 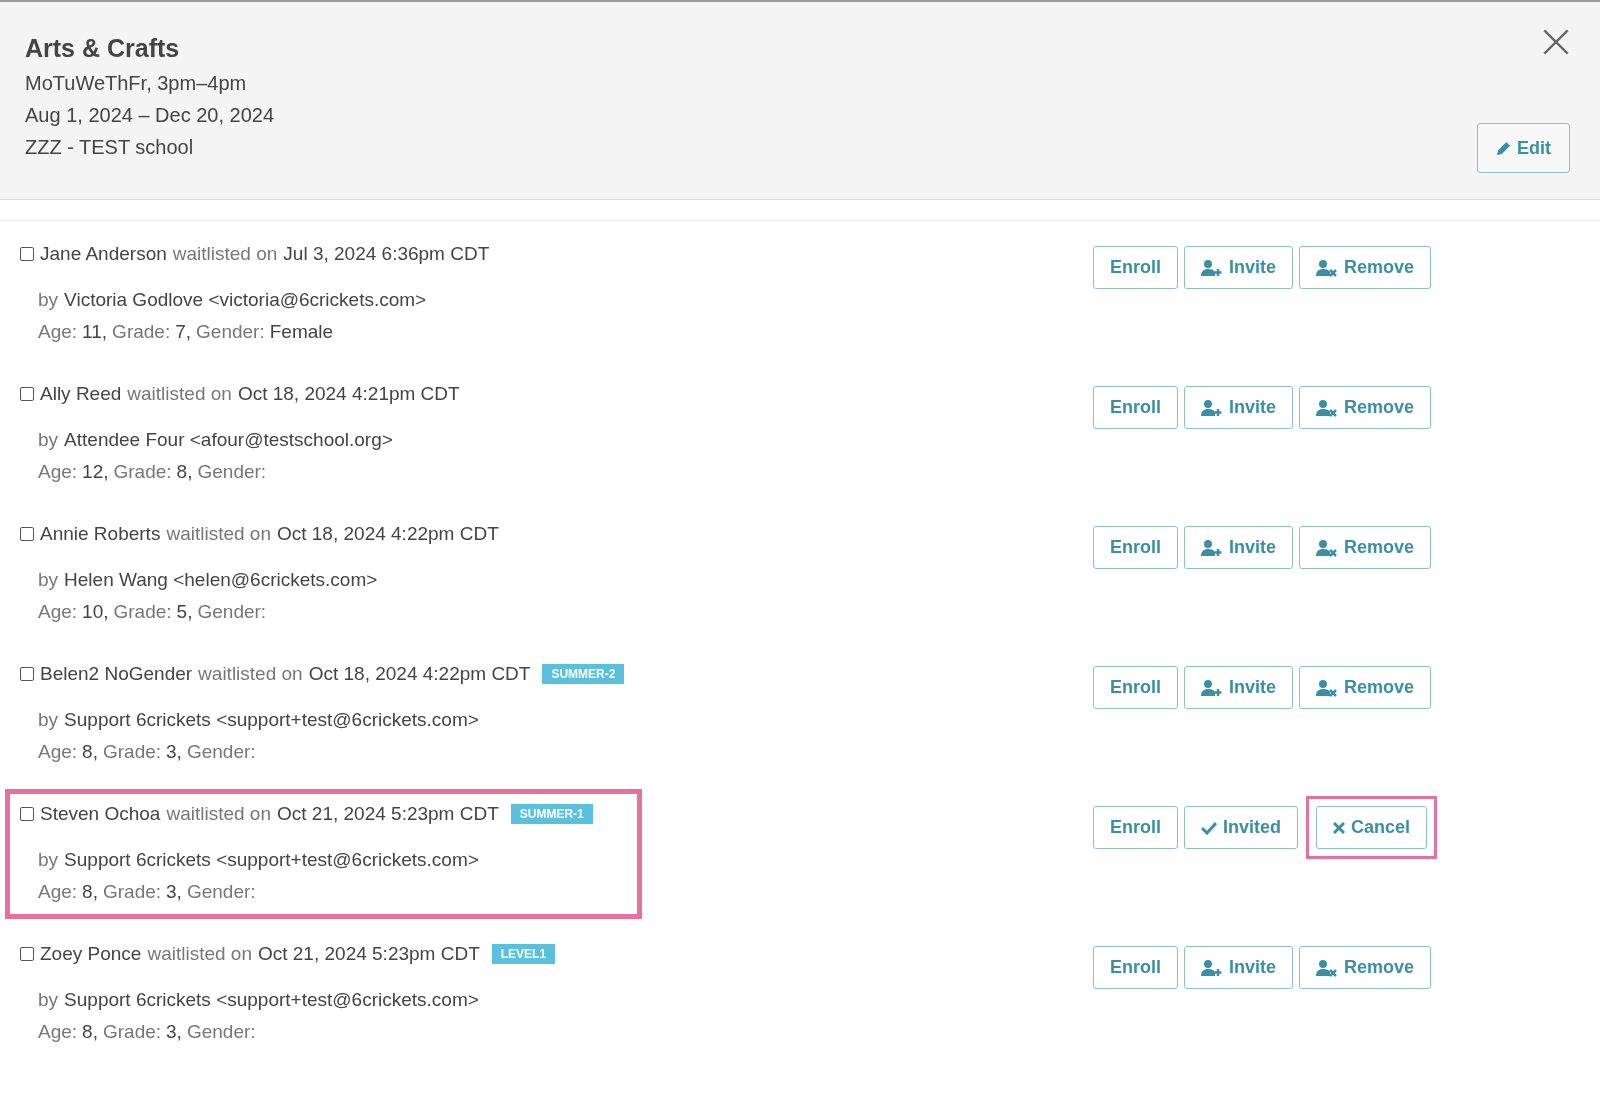 What do you see at coordinates (136, 83) in the screenshot?
I see `schedule-text: MoTuWeThFr, 3pm–4pm` at bounding box center [136, 83].